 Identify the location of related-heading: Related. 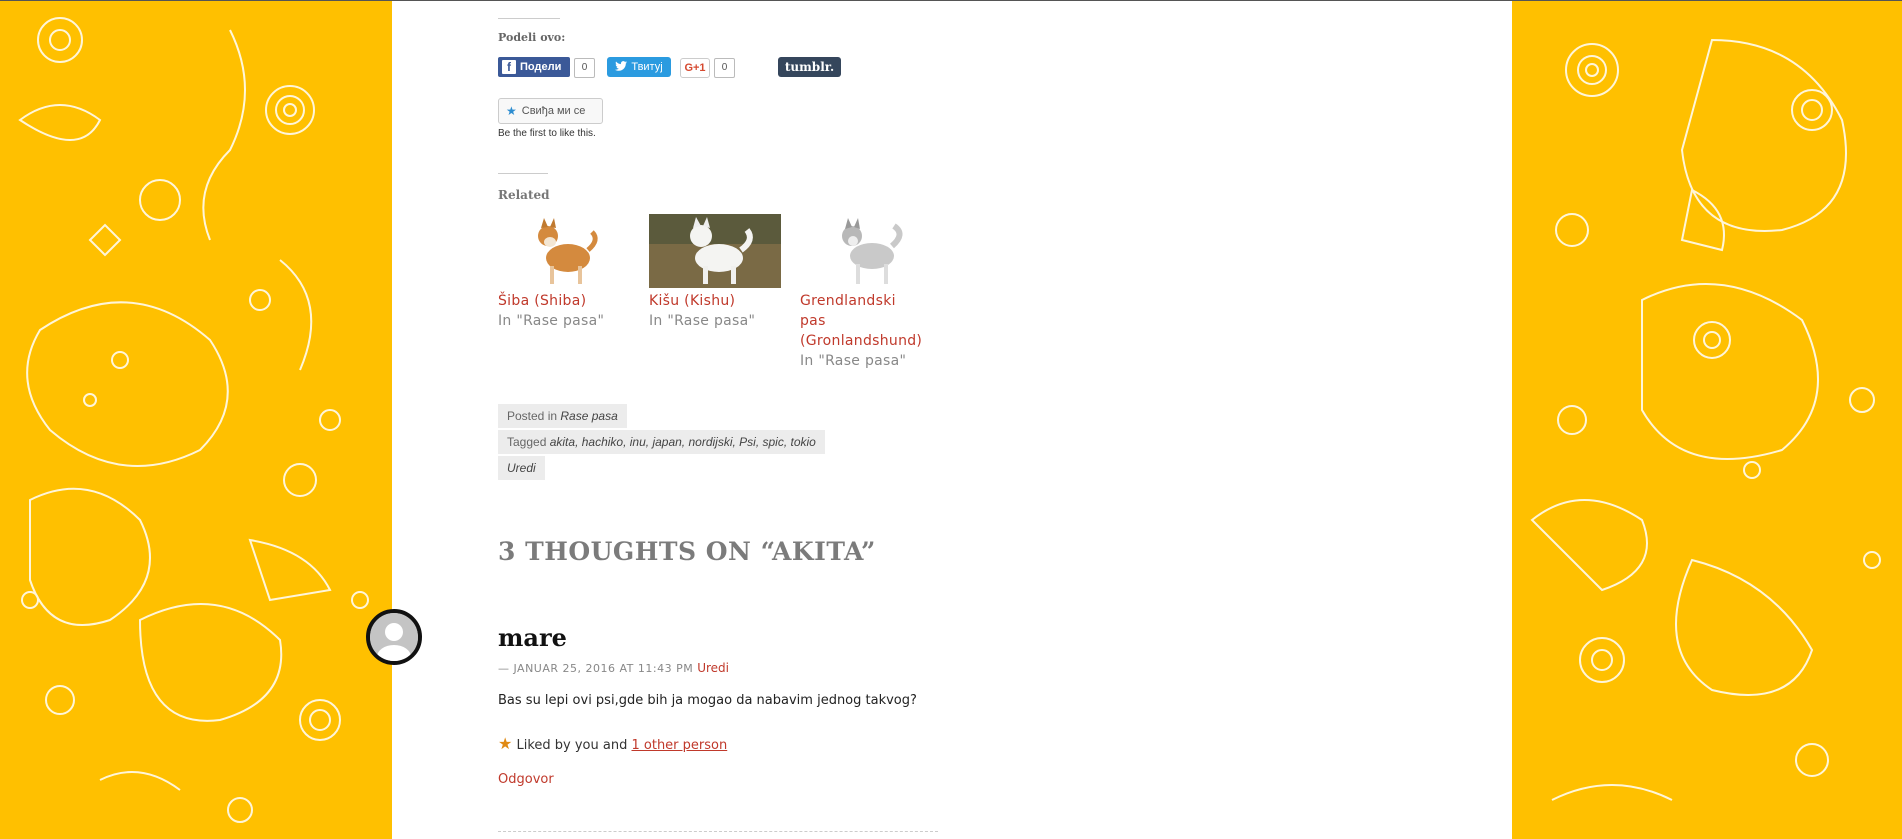
(524, 195).